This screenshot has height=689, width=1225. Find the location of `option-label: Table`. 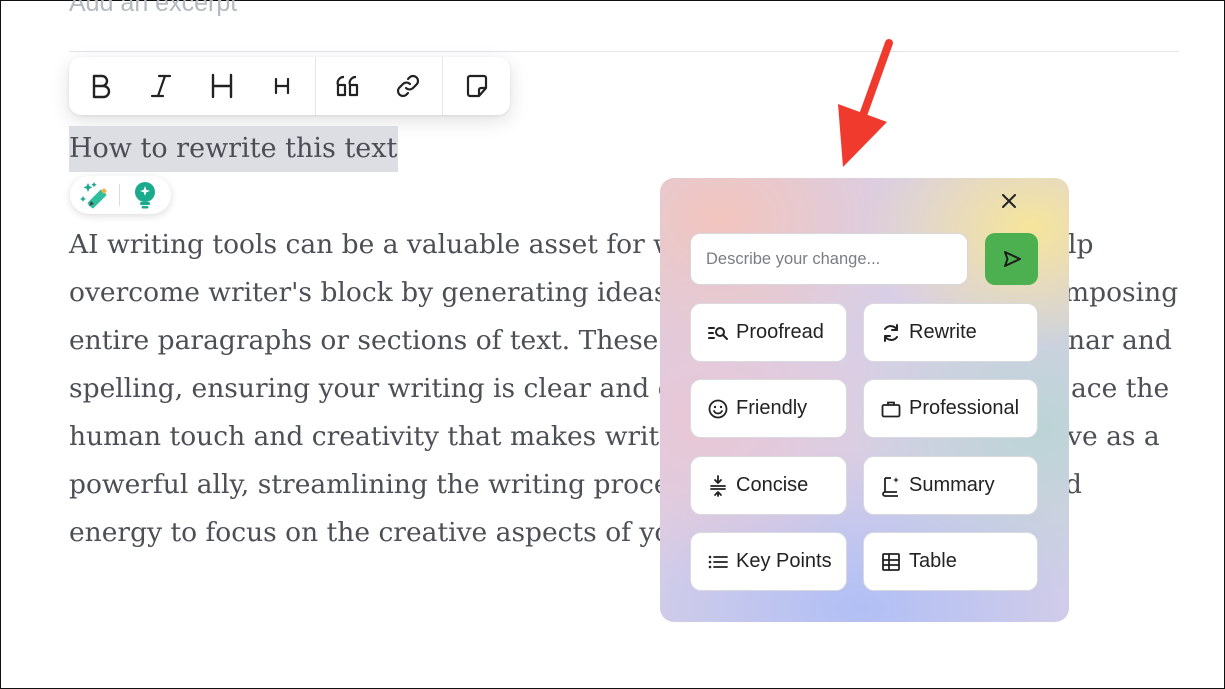

option-label: Table is located at coordinates (933, 561).